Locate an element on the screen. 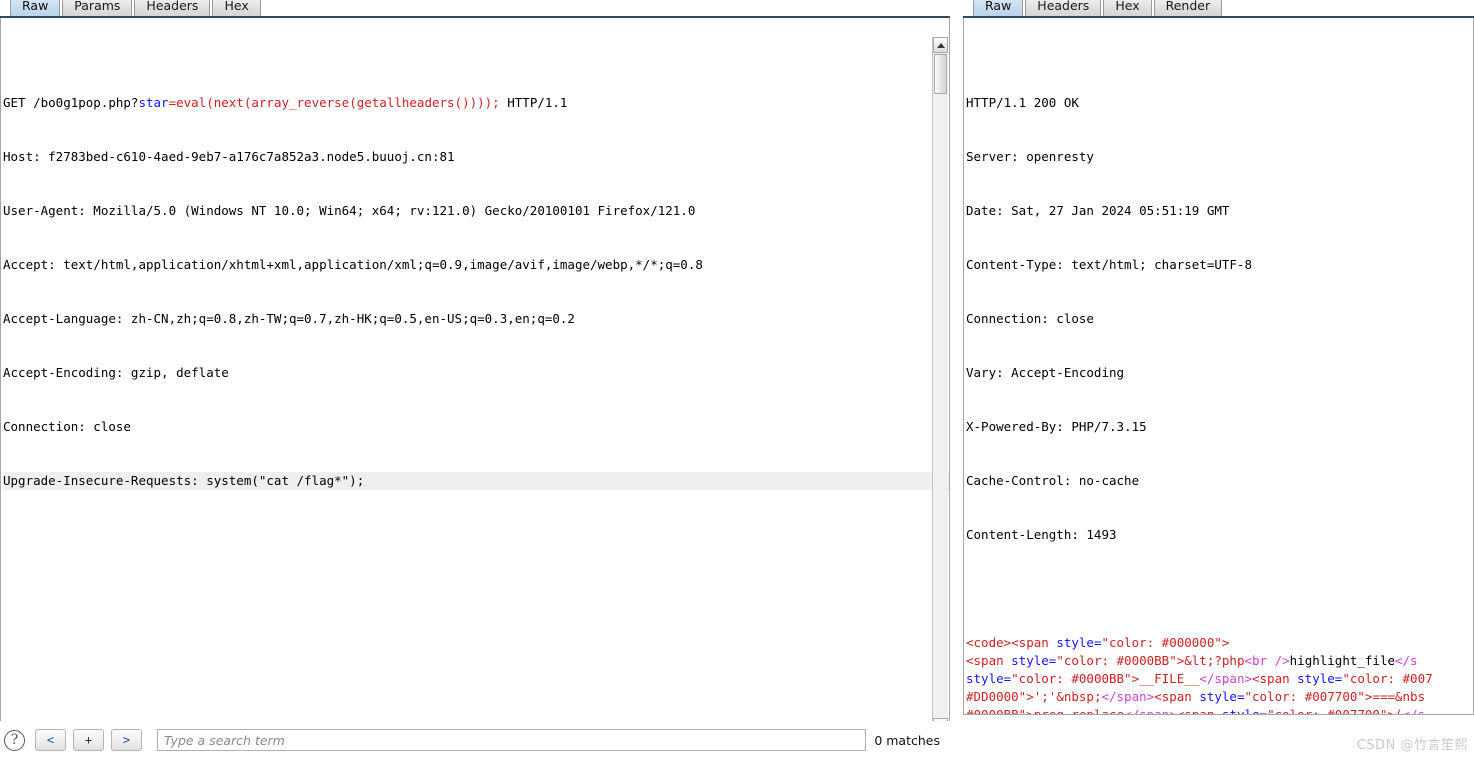 This screenshot has height=759, width=1474. scroll-up-button is located at coordinates (940, 45).